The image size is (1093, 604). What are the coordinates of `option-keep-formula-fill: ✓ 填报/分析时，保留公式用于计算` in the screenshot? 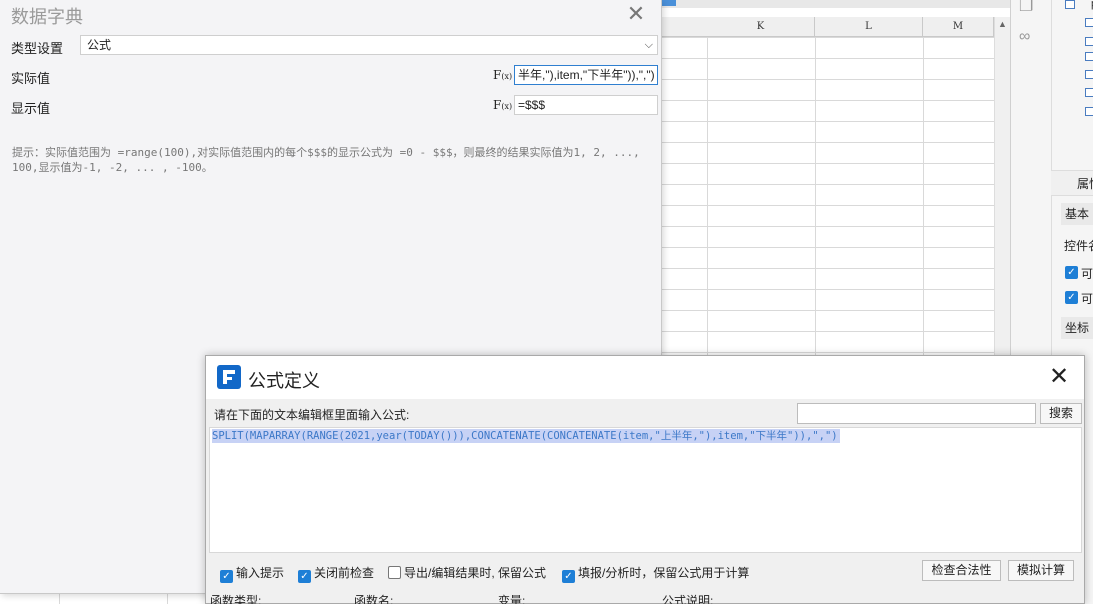 It's located at (655, 573).